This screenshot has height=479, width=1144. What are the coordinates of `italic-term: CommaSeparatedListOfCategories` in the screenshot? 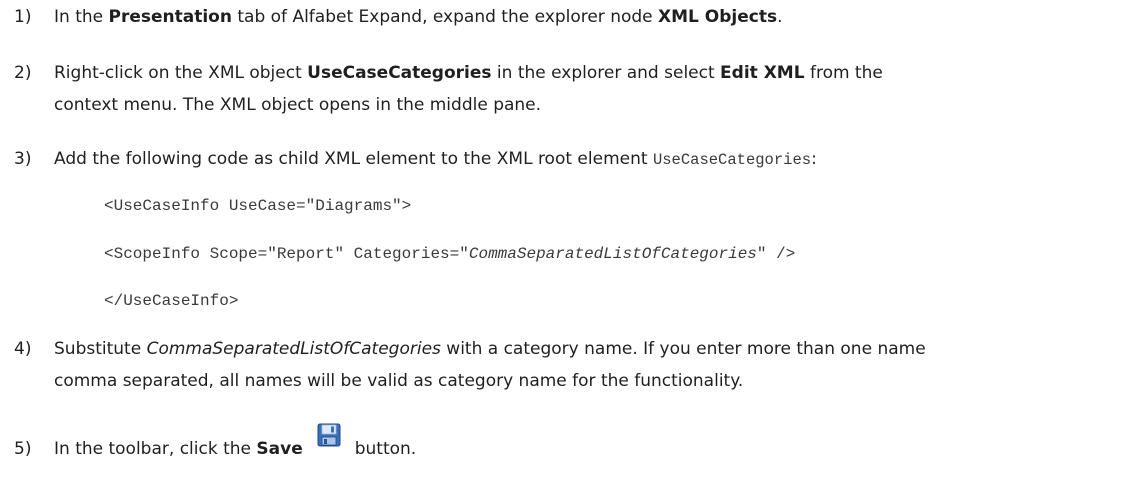 It's located at (293, 349).